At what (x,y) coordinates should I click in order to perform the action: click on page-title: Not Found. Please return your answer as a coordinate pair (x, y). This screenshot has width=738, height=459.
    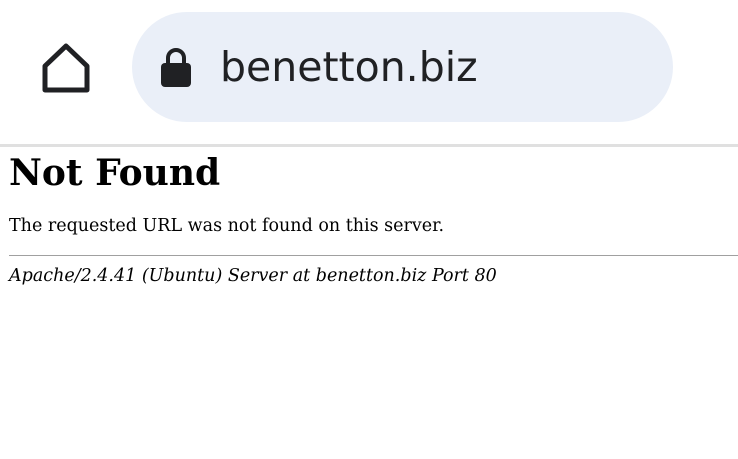
    Looking at the image, I should click on (115, 173).